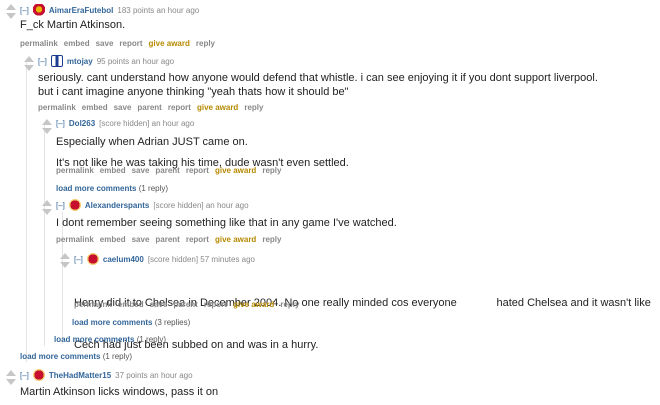  Describe the element at coordinates (172, 322) in the screenshot. I see `load-more-count: (3 replies)` at that location.